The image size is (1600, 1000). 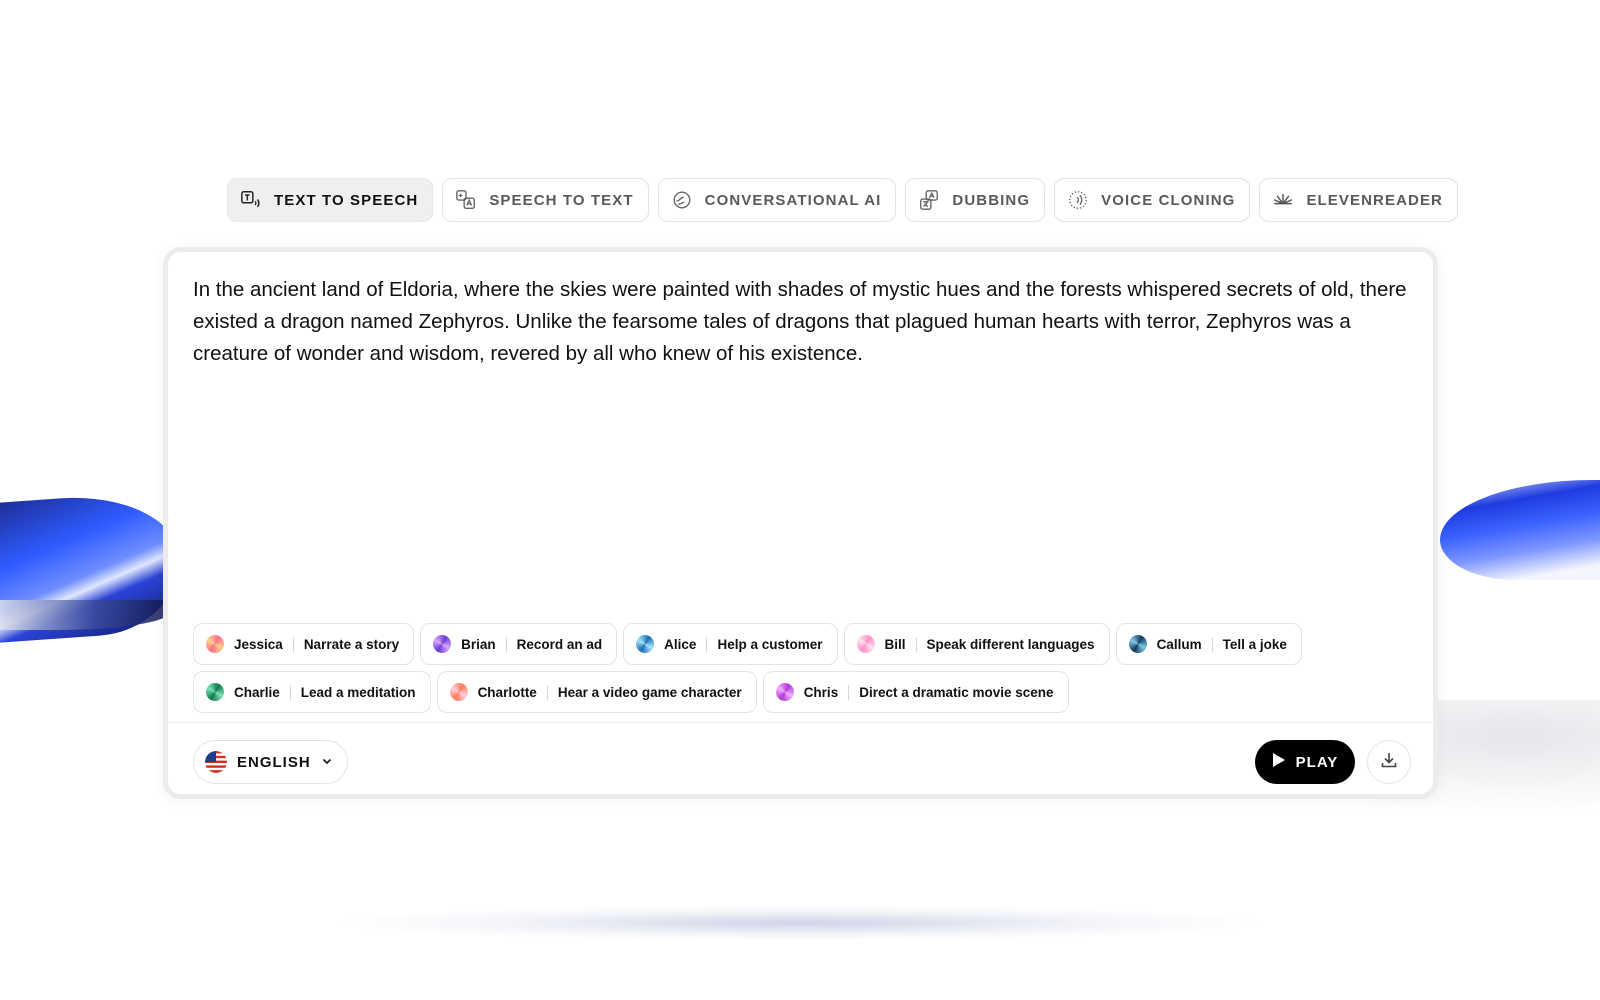 What do you see at coordinates (346, 200) in the screenshot?
I see `tab-label: TEXT TO SPEECH` at bounding box center [346, 200].